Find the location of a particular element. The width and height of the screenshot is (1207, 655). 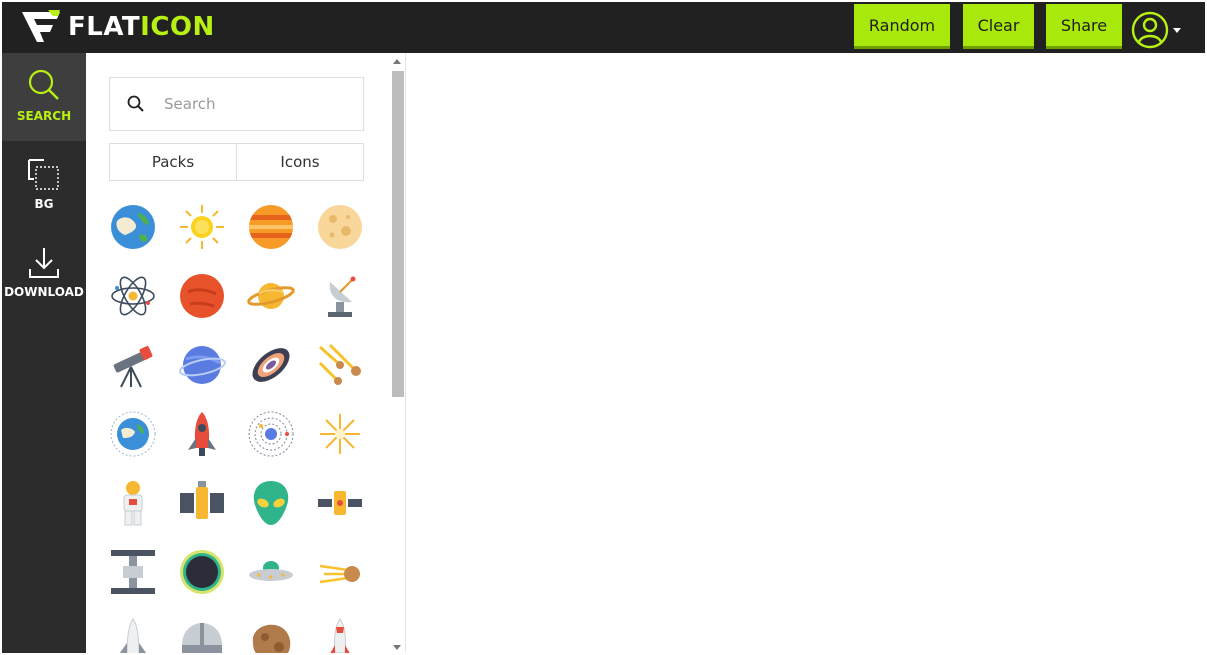

user-circle-icon is located at coordinates (1150, 30).